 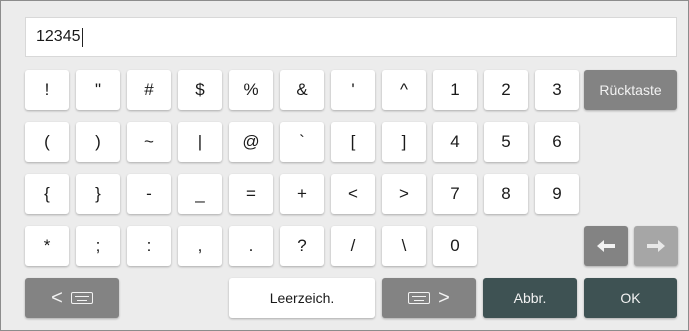 What do you see at coordinates (98, 246) in the screenshot?
I see `key-semicolon: ;` at bounding box center [98, 246].